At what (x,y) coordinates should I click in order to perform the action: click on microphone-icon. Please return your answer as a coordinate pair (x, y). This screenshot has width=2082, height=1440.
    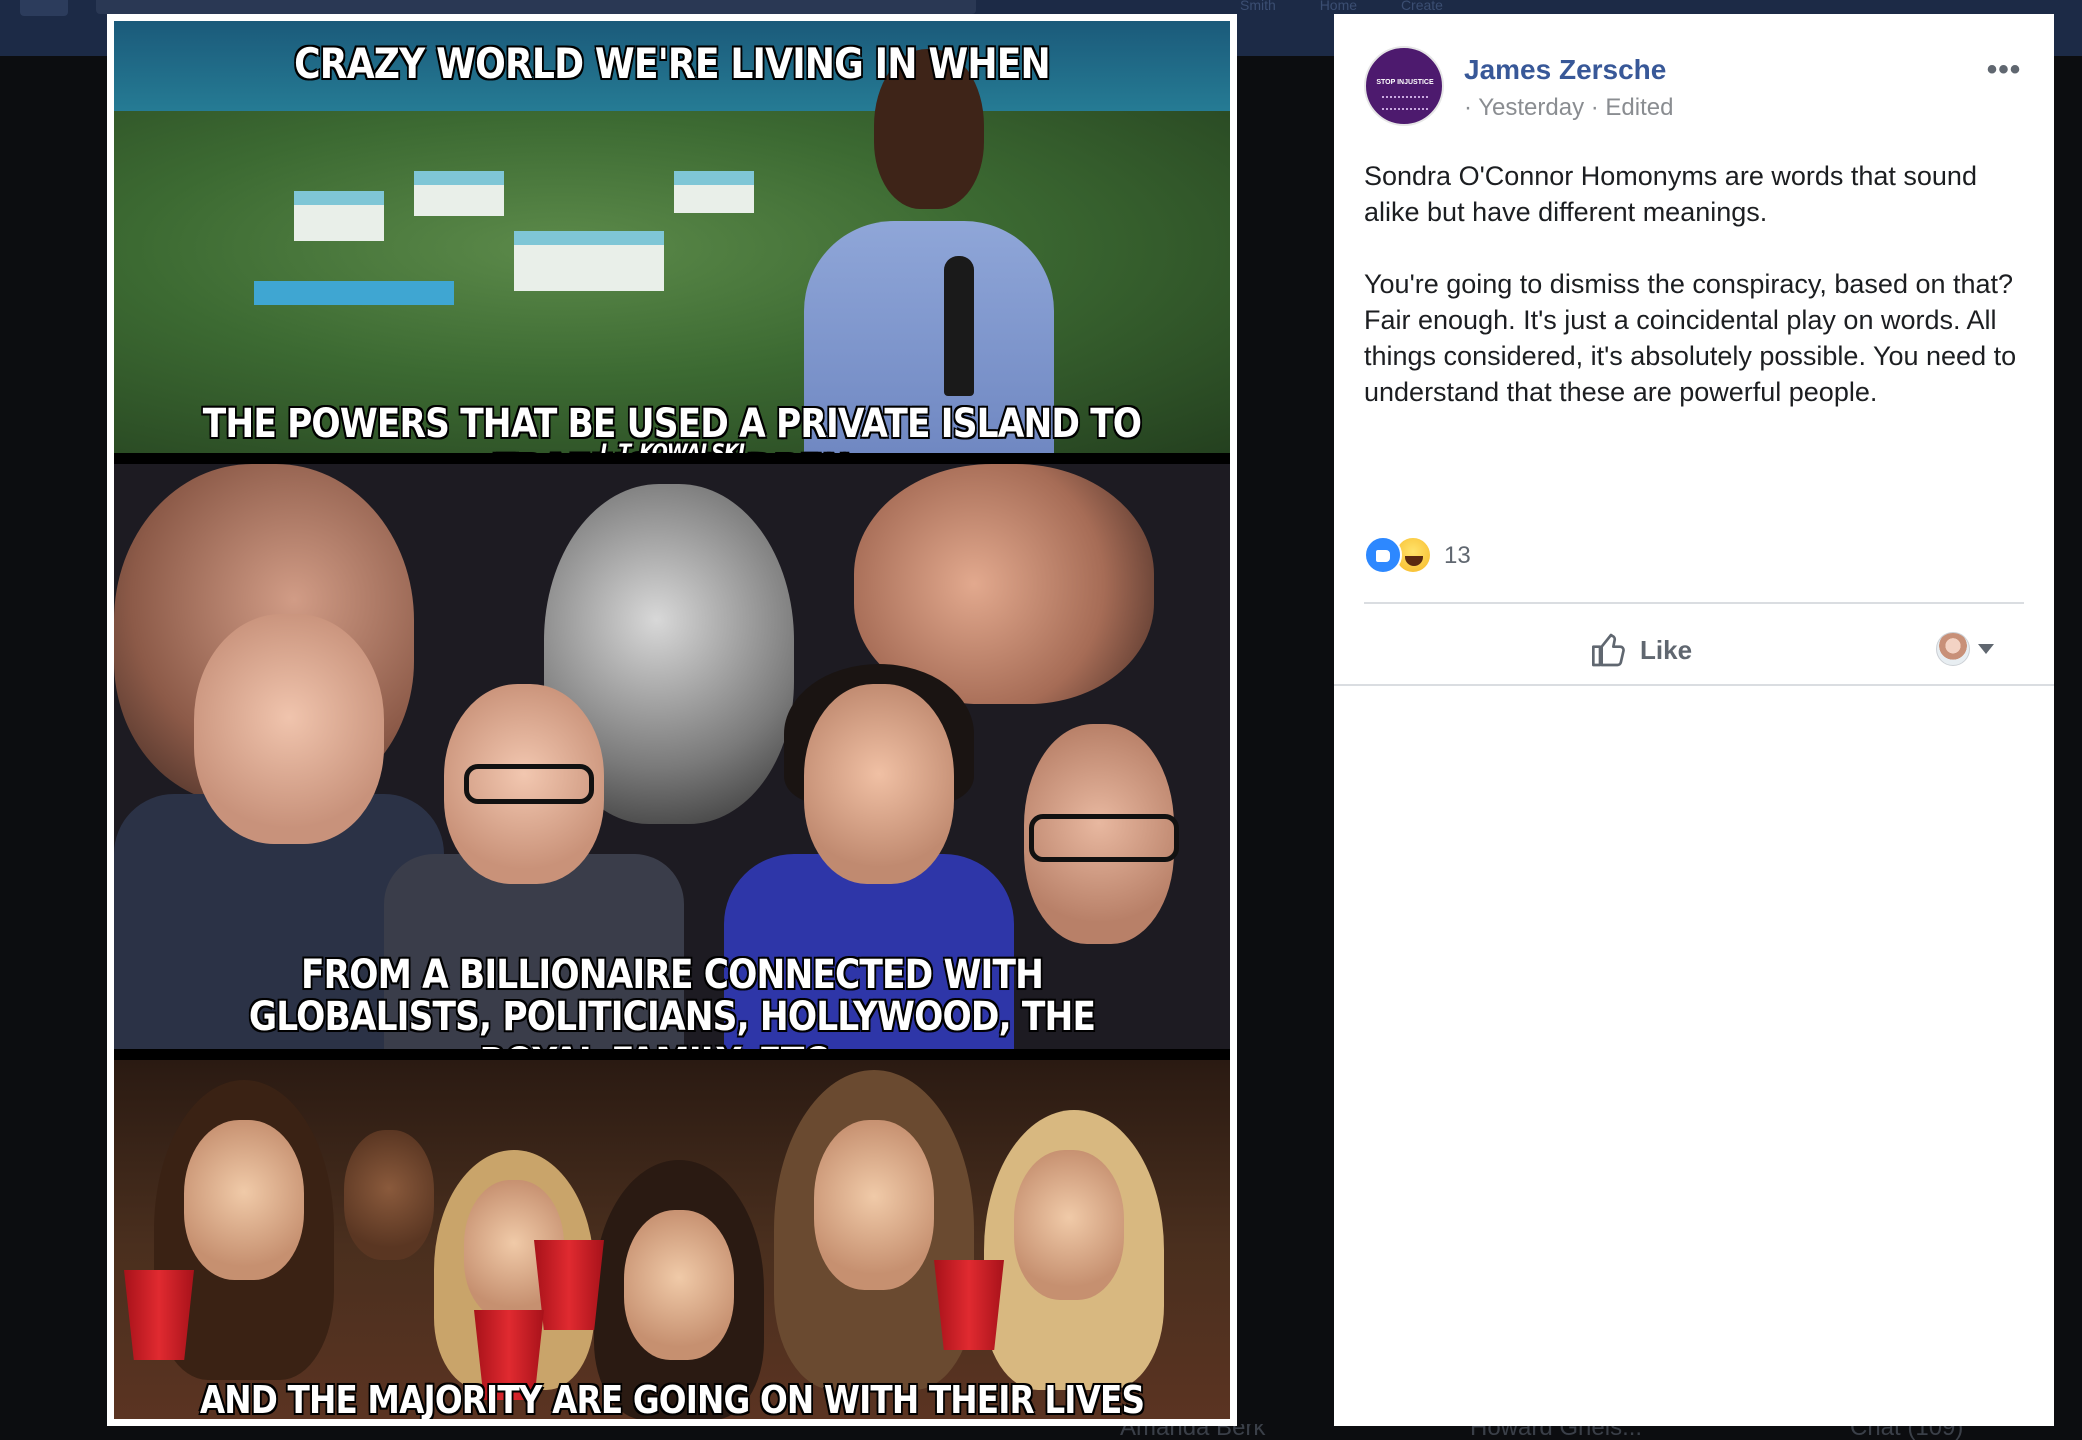
    Looking at the image, I should click on (959, 326).